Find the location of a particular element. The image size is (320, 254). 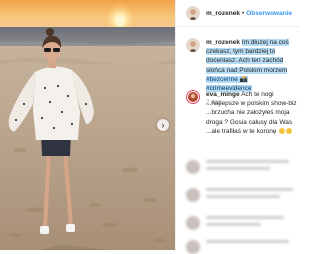

chevron-right-icon: › is located at coordinates (163, 125).